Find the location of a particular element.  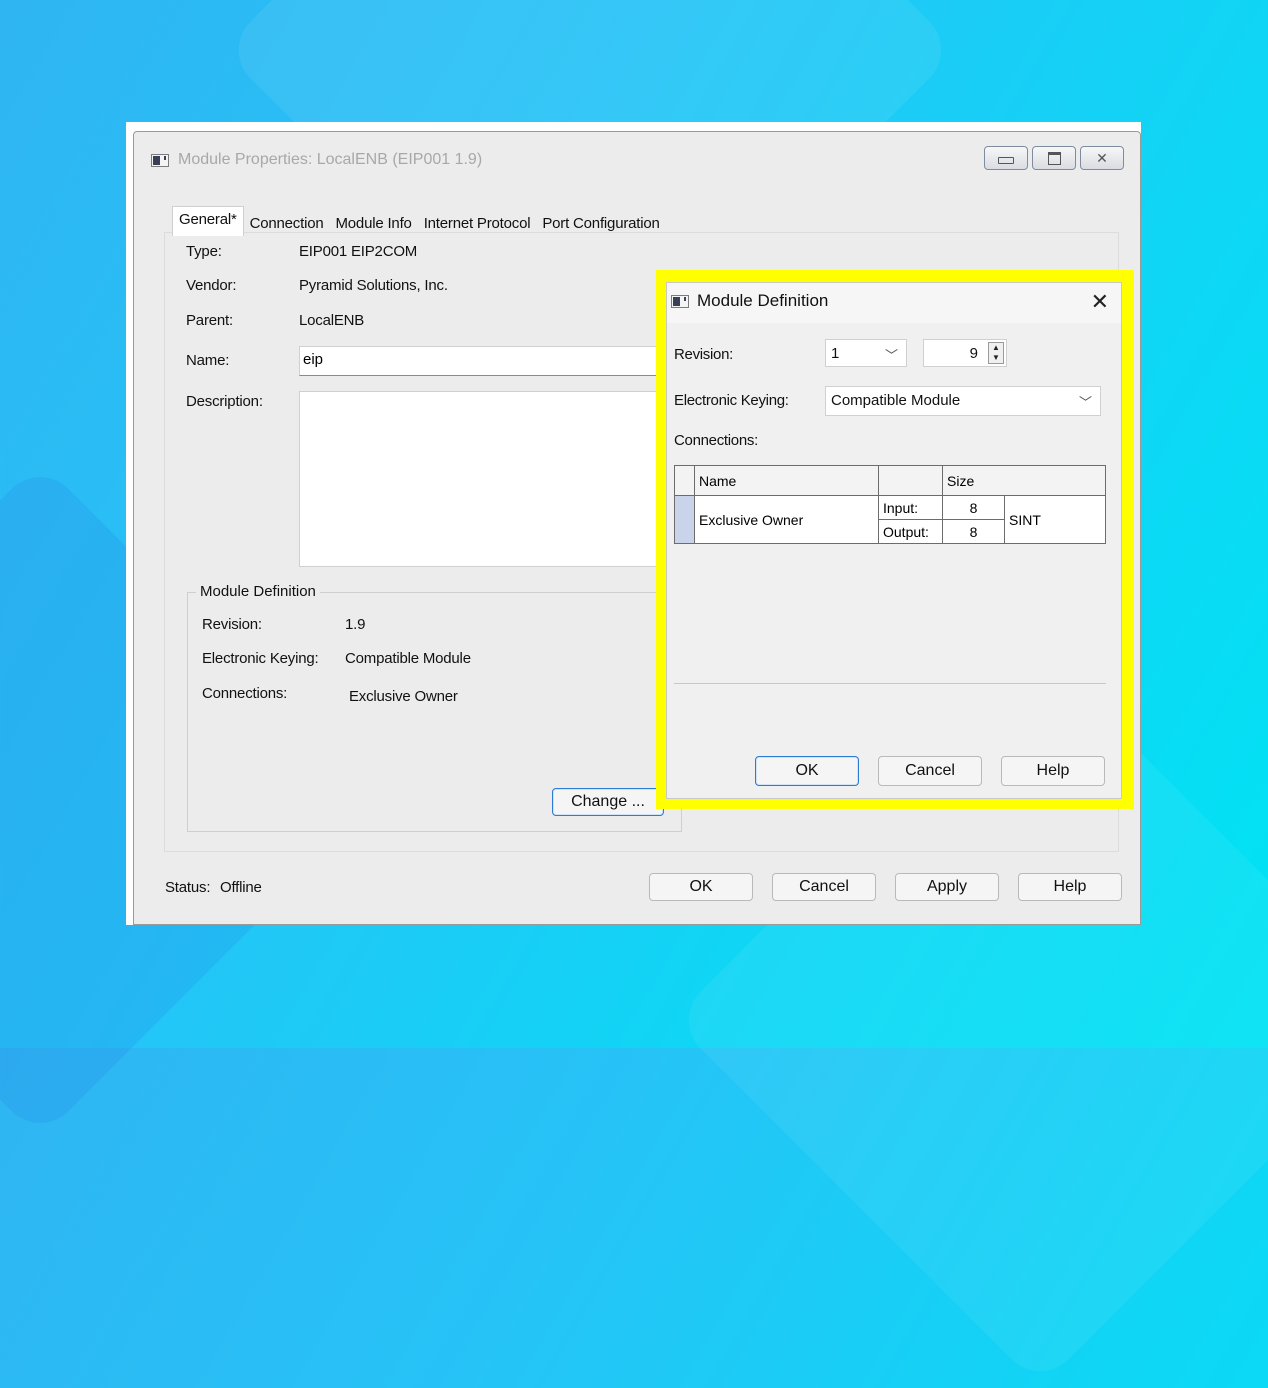

revision-minor-spinner: 9 ▲ ▼ is located at coordinates (965, 353).